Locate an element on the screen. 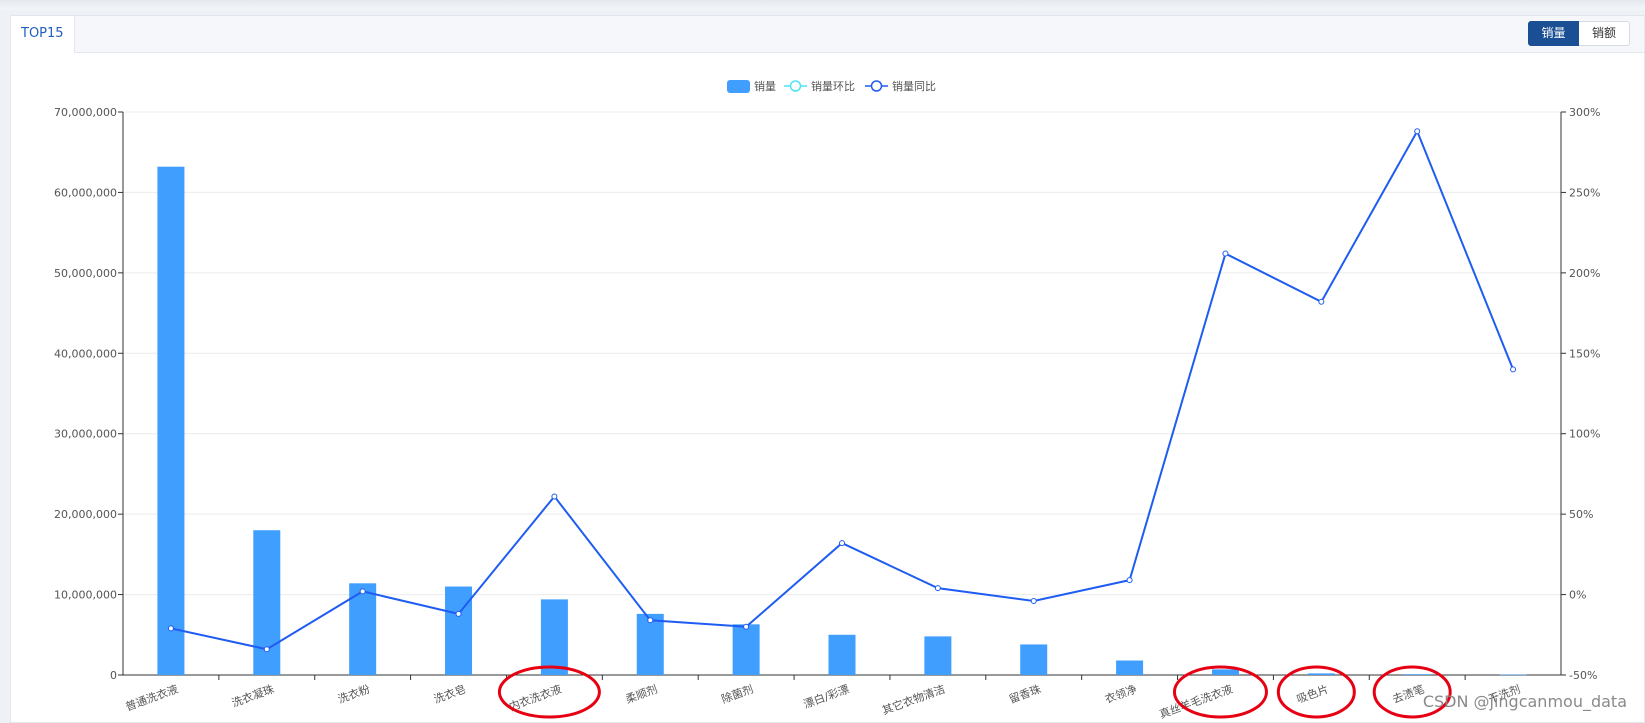 This screenshot has height=723, width=1645. y-right-tick-label: 250% is located at coordinates (1584, 192).